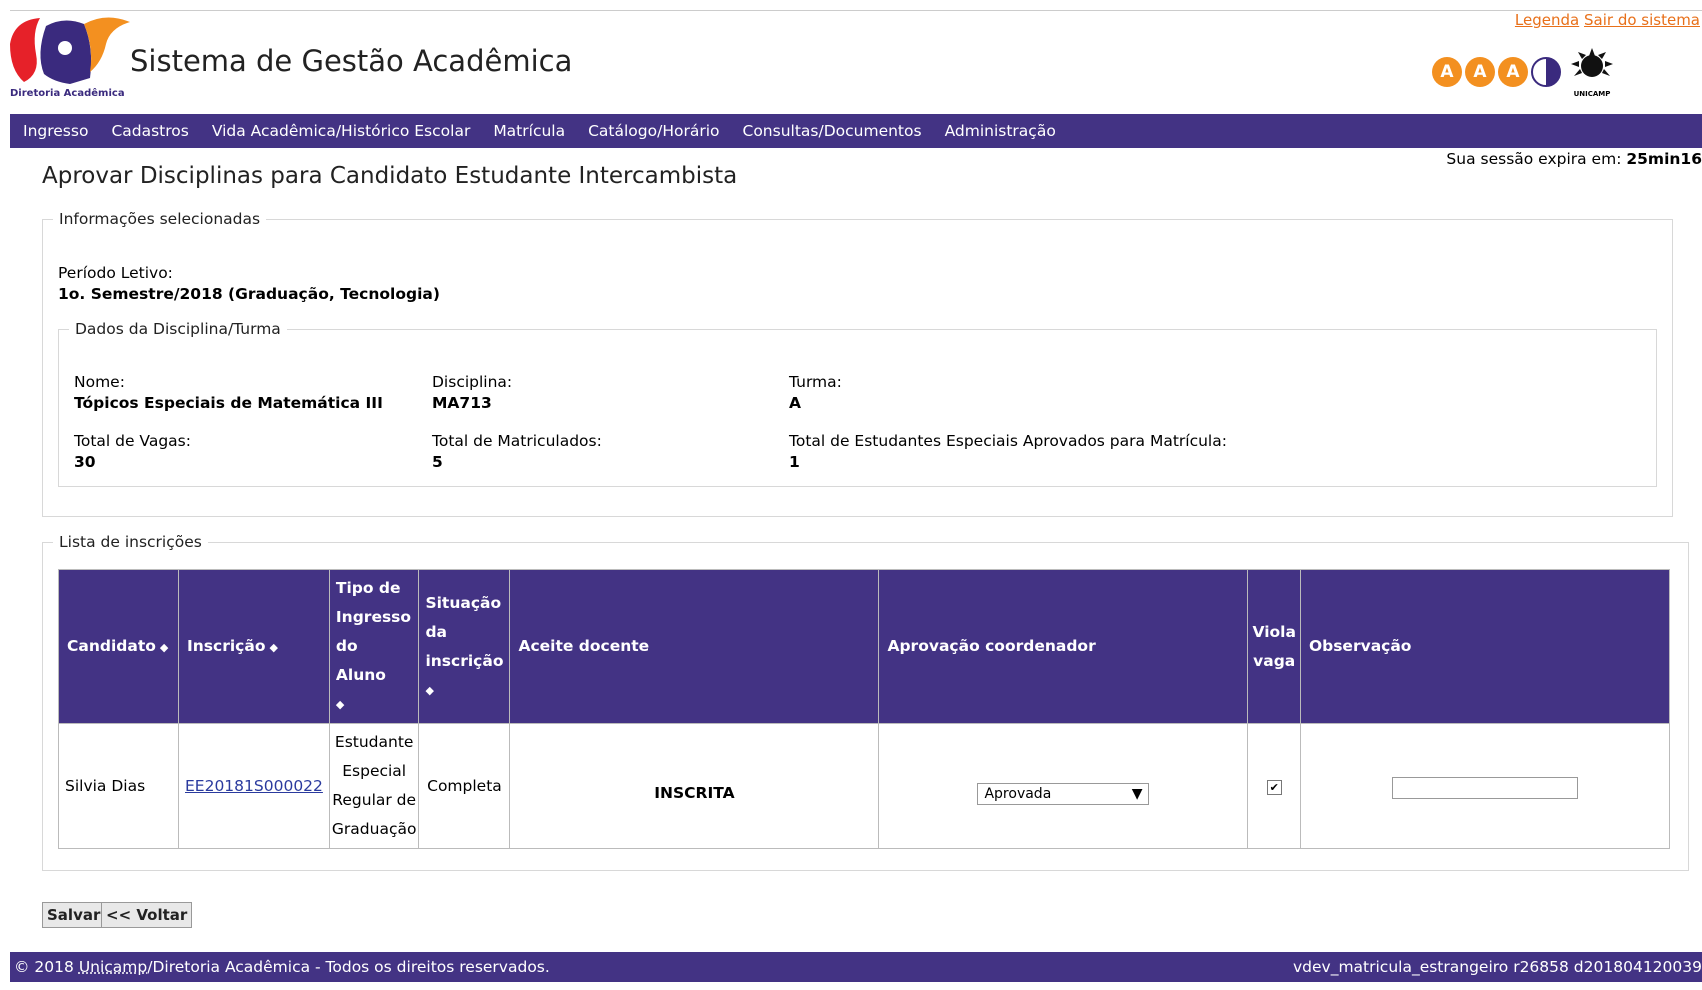 Image resolution: width=1702 pixels, height=990 pixels. What do you see at coordinates (178, 329) in the screenshot?
I see `dados-legend: Dados da Disciplina/Turma` at bounding box center [178, 329].